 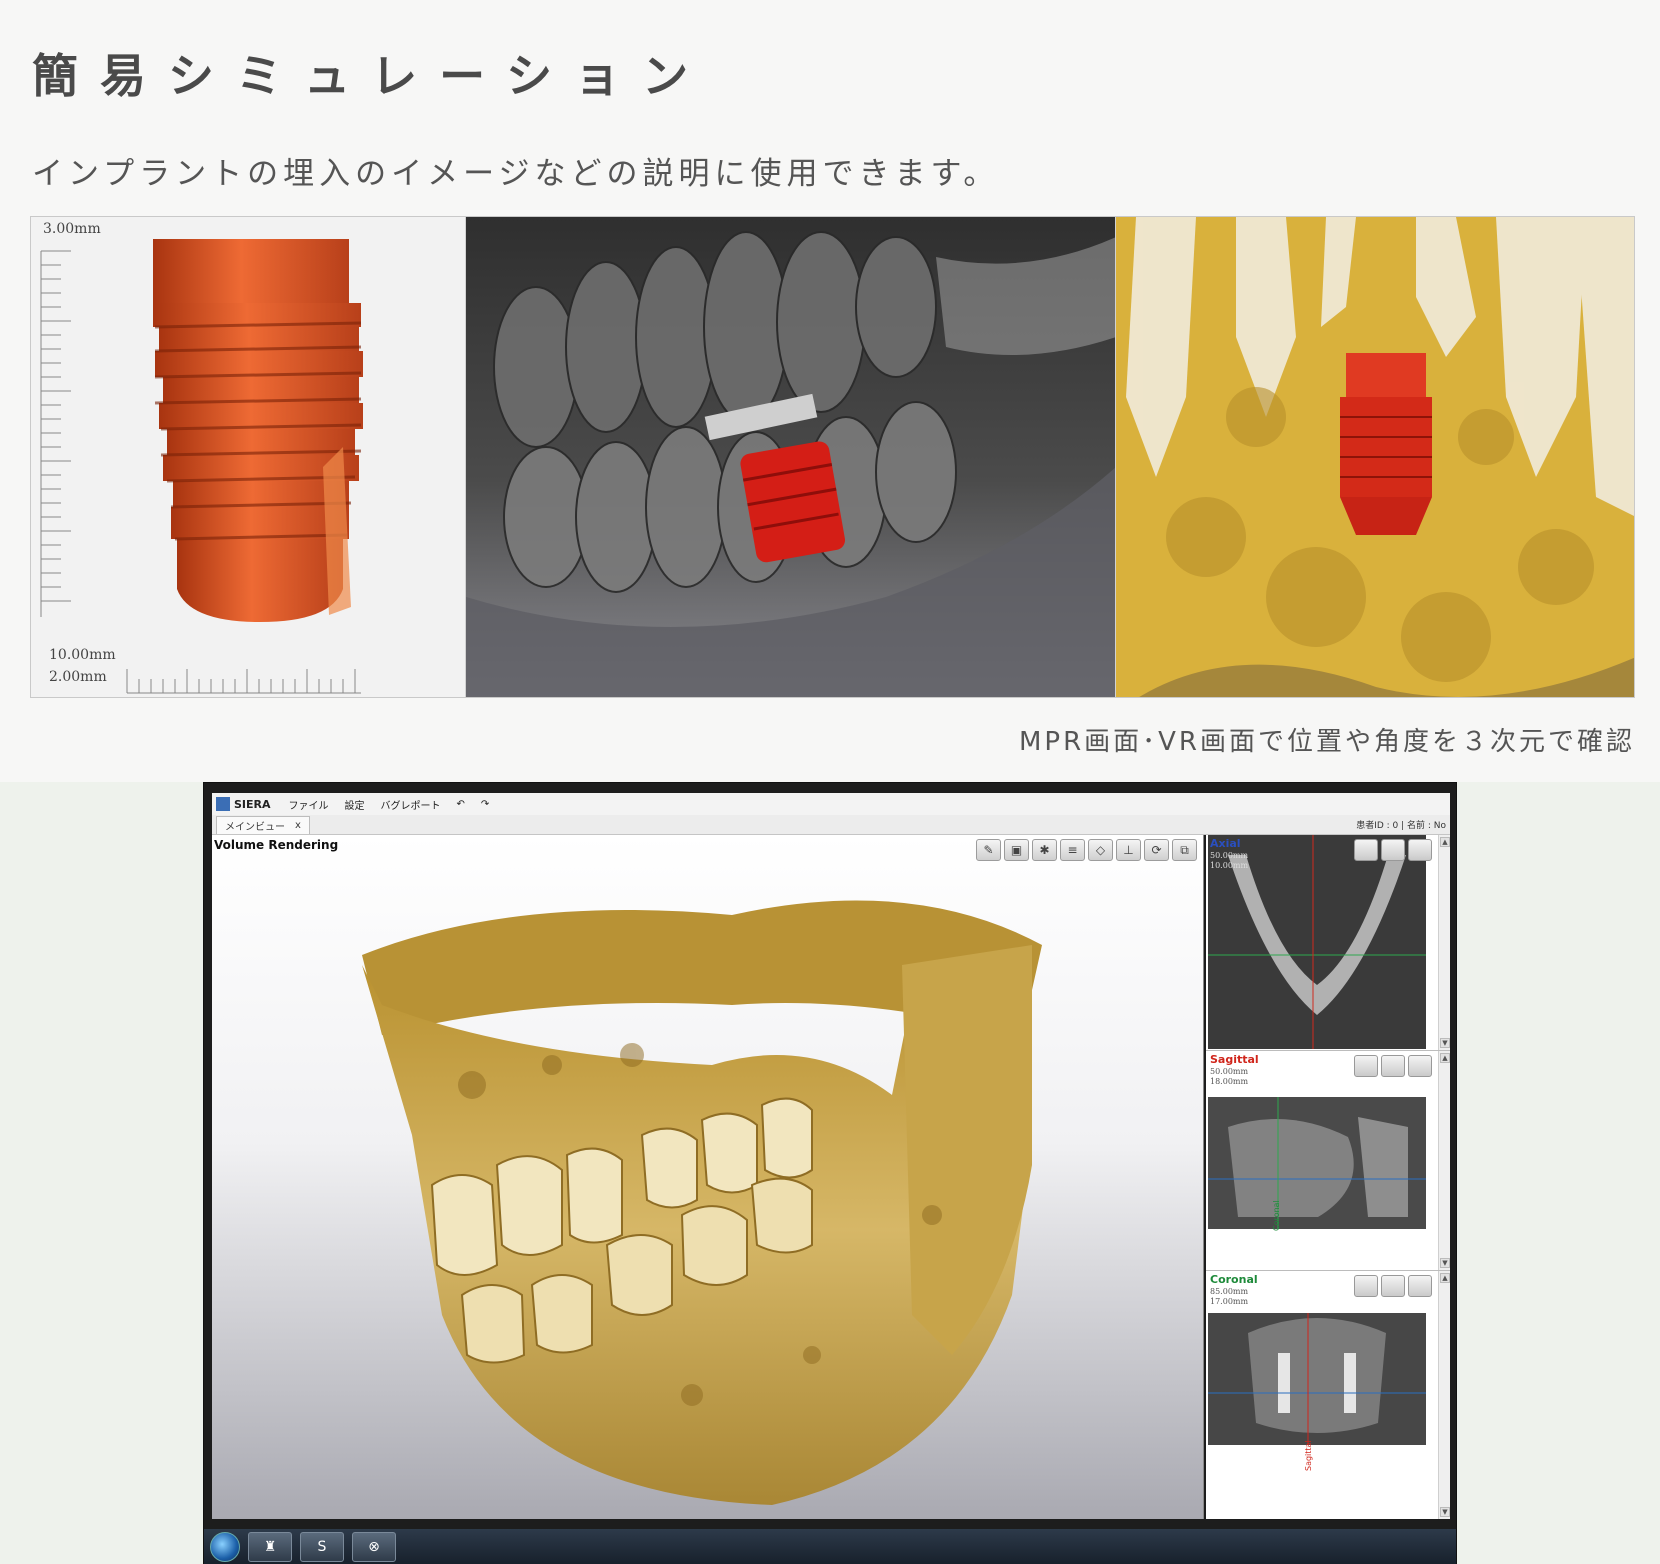 What do you see at coordinates (516, 174) in the screenshot?
I see `page-subtitle: インプラントの埋入のイメージなどの説明に使用できます。` at bounding box center [516, 174].